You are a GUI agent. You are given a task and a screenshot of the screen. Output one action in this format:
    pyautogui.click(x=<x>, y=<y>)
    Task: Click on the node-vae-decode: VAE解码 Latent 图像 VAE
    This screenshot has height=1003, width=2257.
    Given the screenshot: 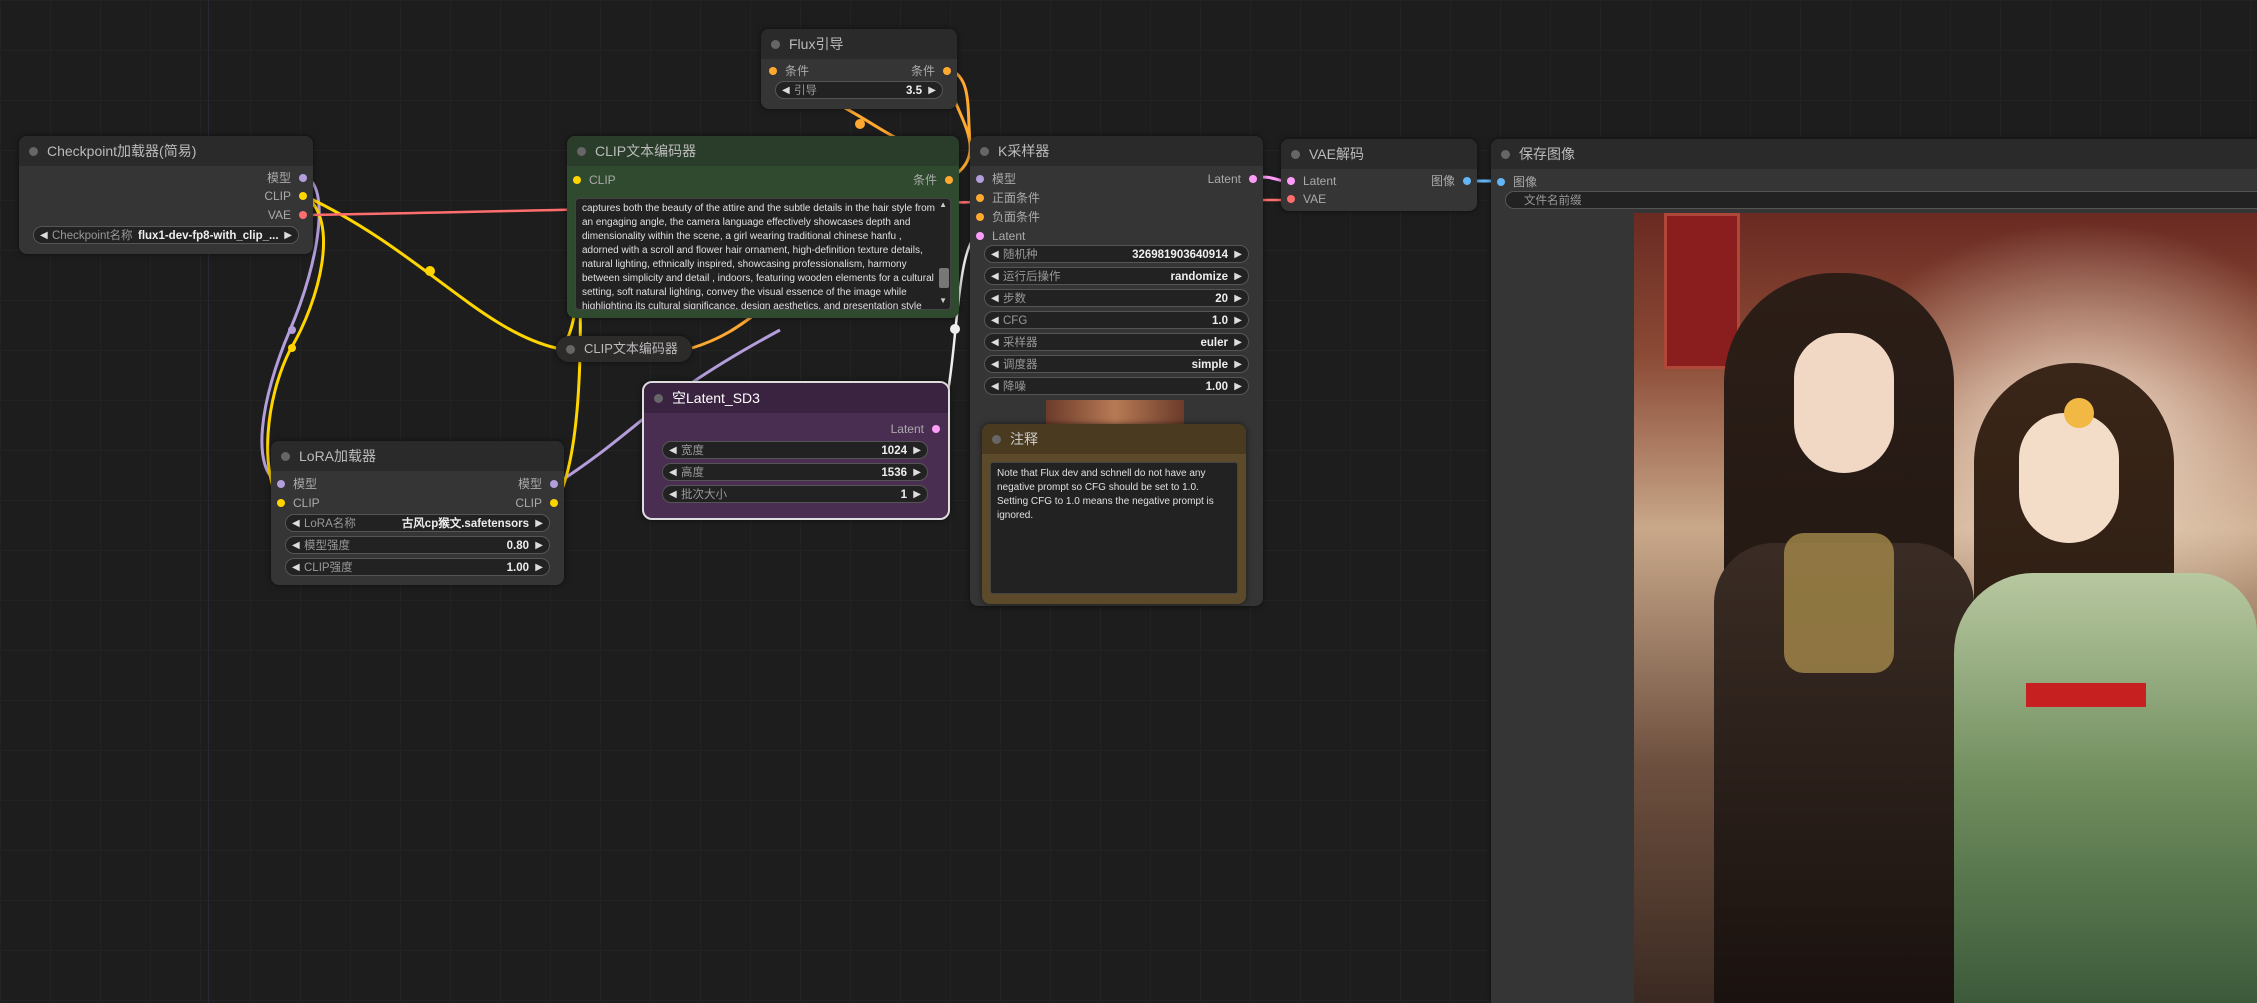 What is the action you would take?
    pyautogui.click(x=1379, y=175)
    